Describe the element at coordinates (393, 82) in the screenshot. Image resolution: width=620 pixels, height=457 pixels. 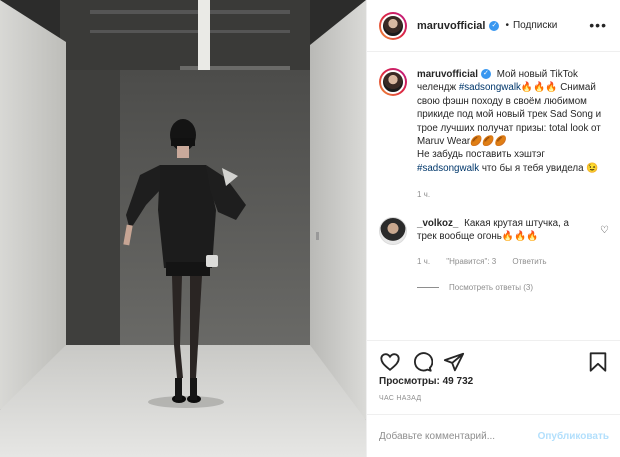
I see `caption-avatar` at that location.